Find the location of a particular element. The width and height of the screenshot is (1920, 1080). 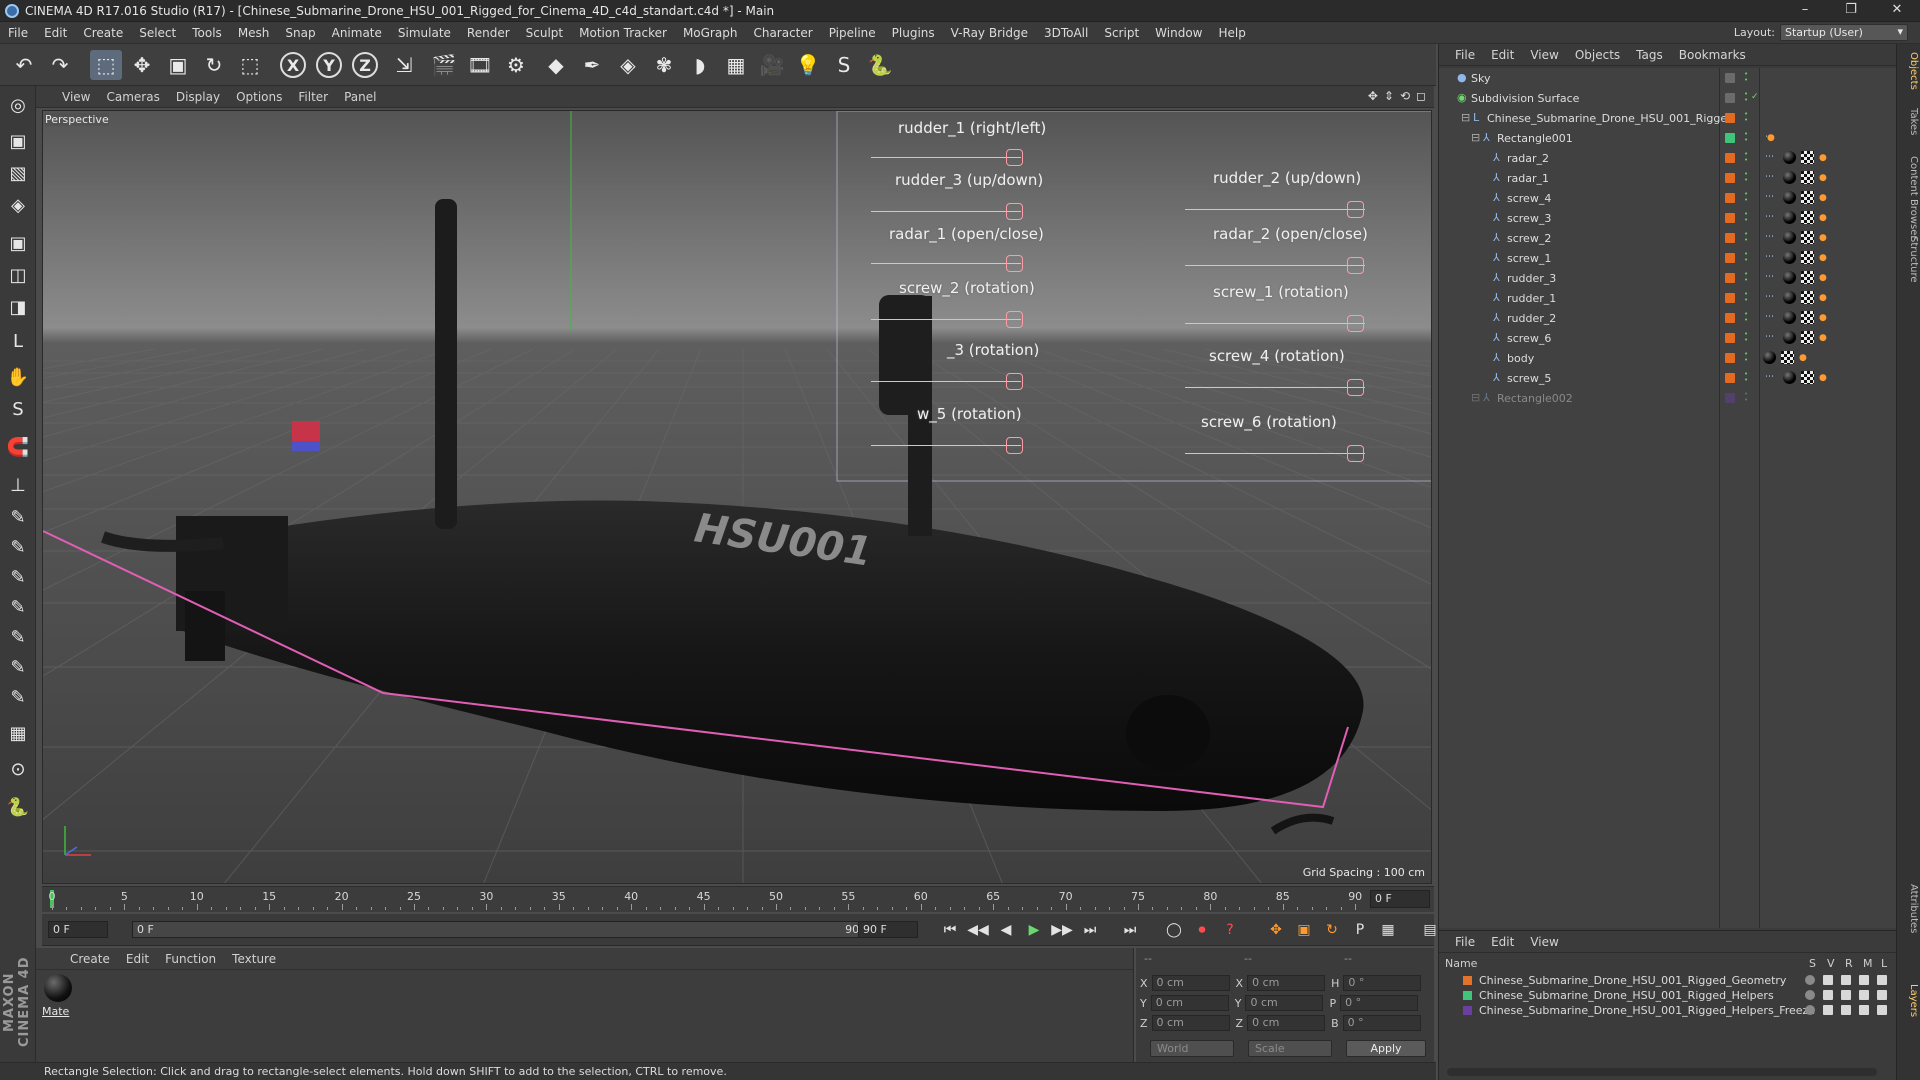

render-settings-icon: ⚙ is located at coordinates (516, 65).